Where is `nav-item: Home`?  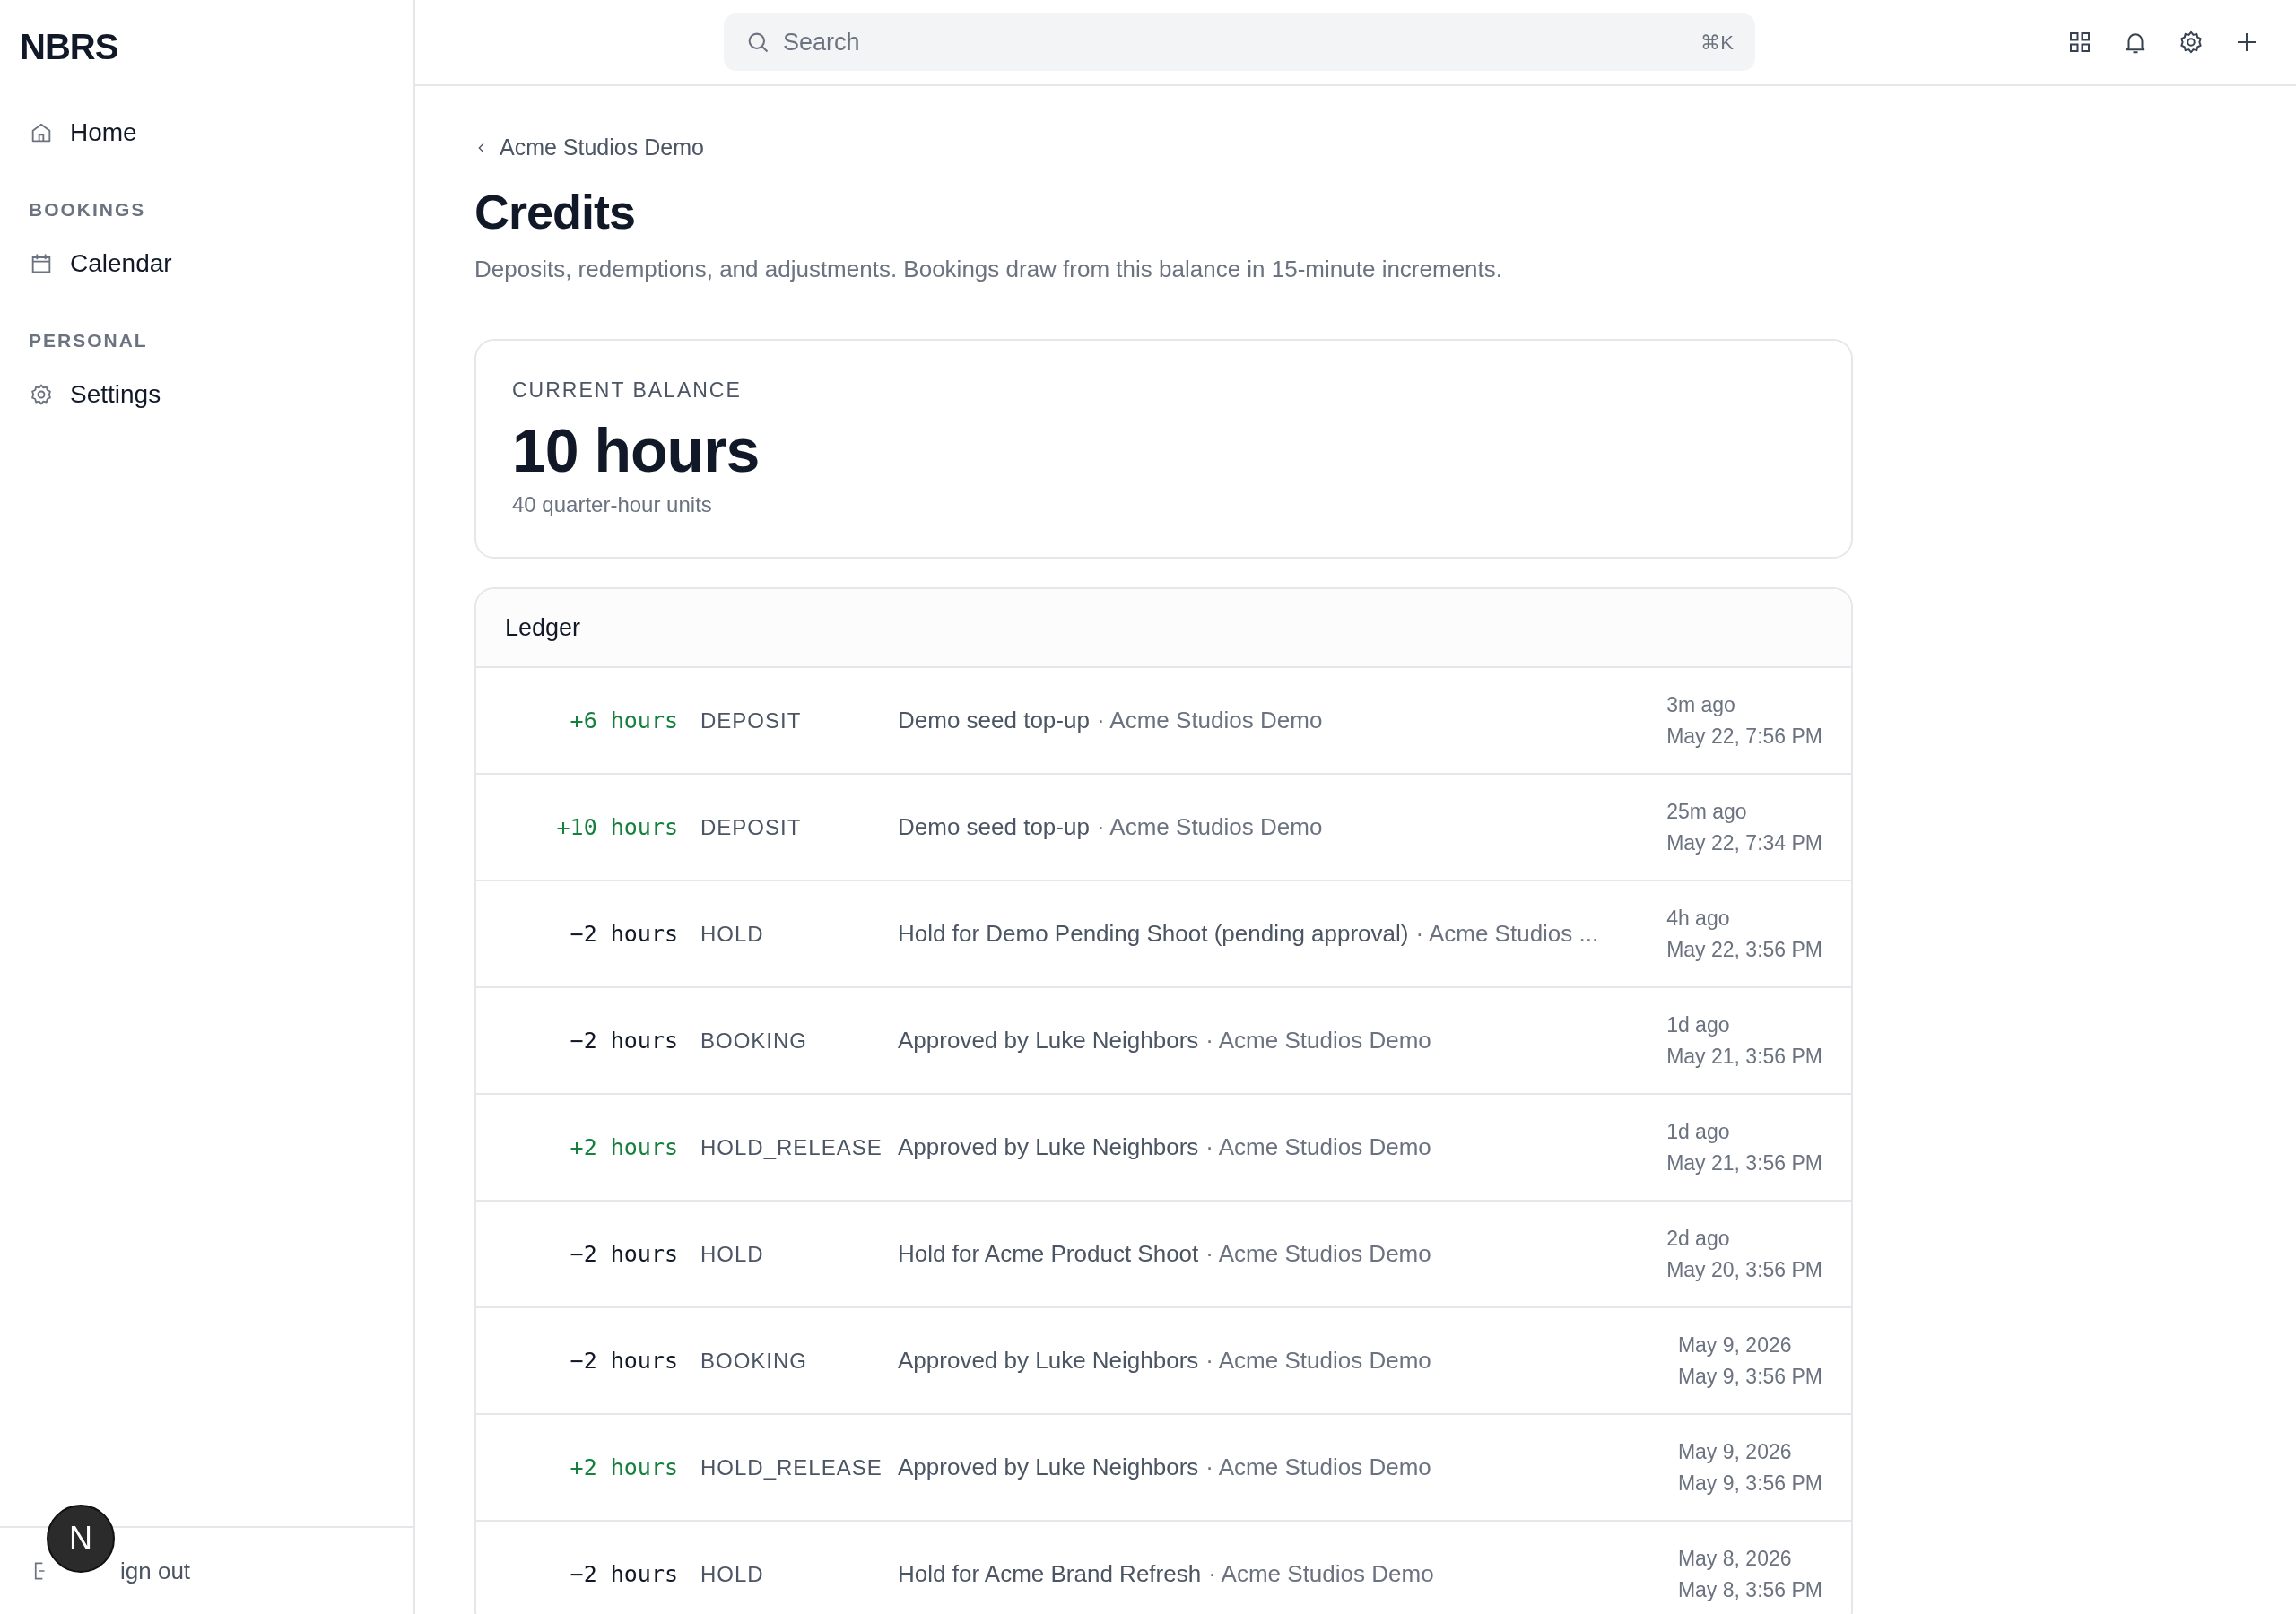
nav-item: Home is located at coordinates (221, 132).